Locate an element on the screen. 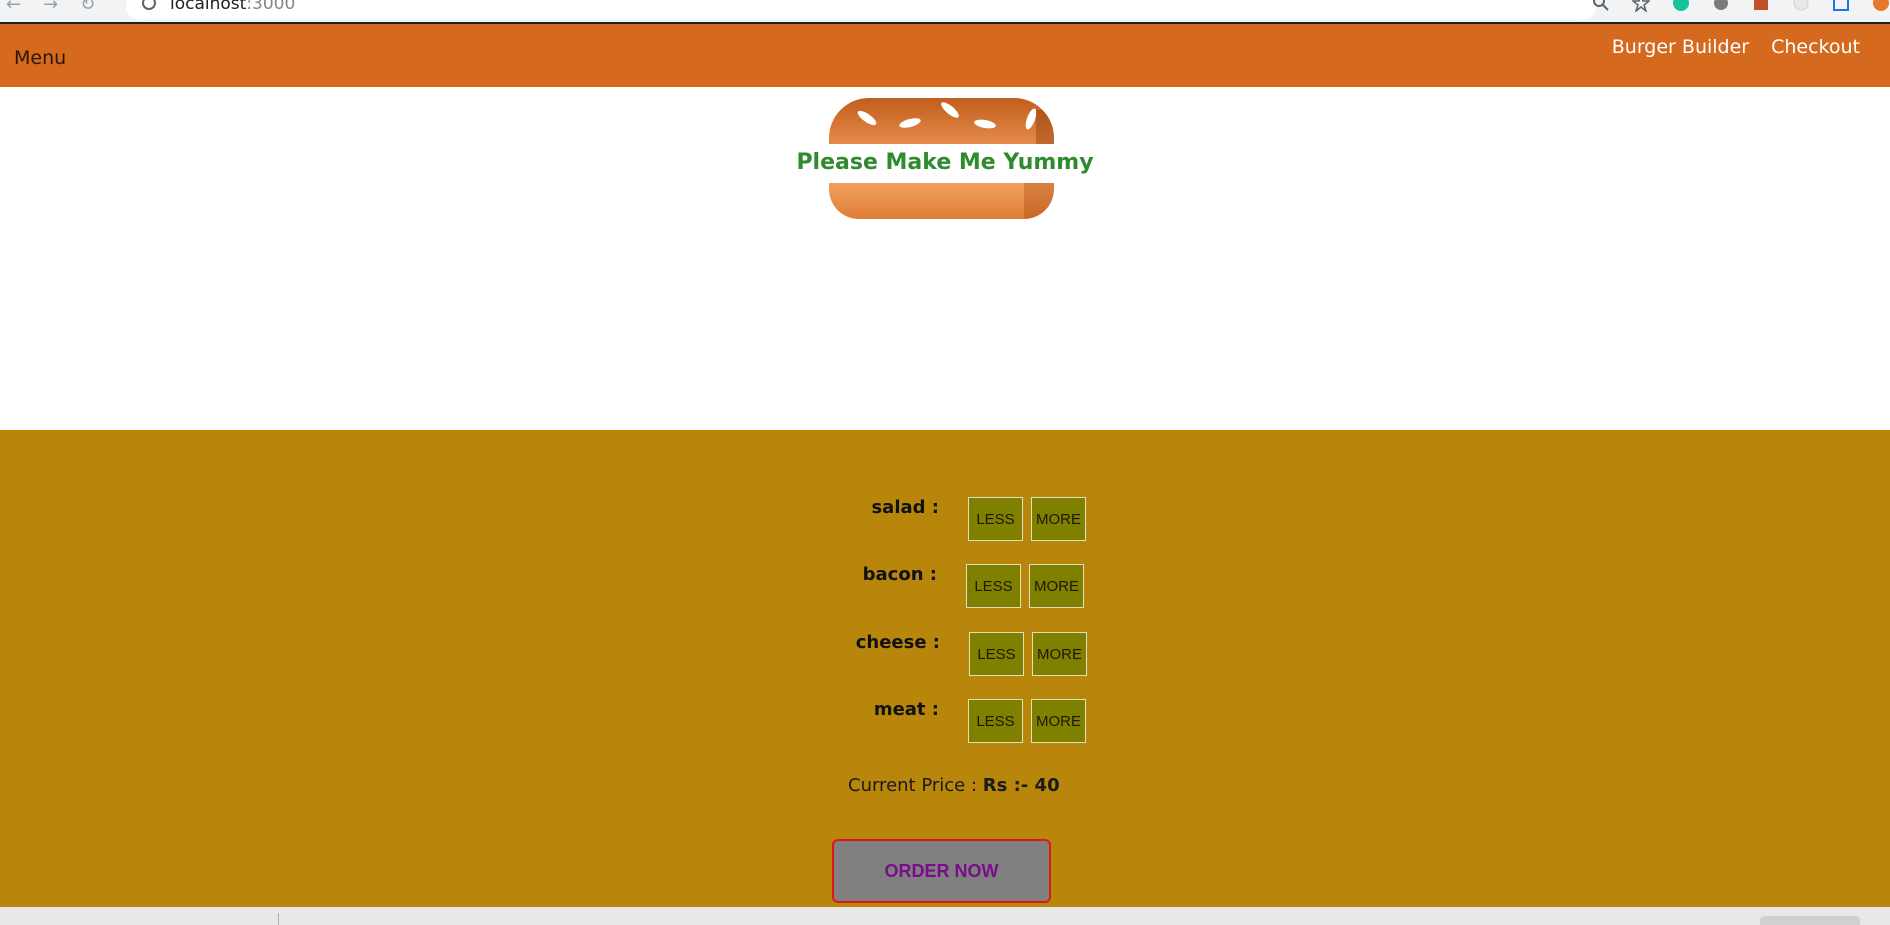 The width and height of the screenshot is (1890, 925). current-price: Current Price : Rs :- 40 is located at coordinates (954, 785).